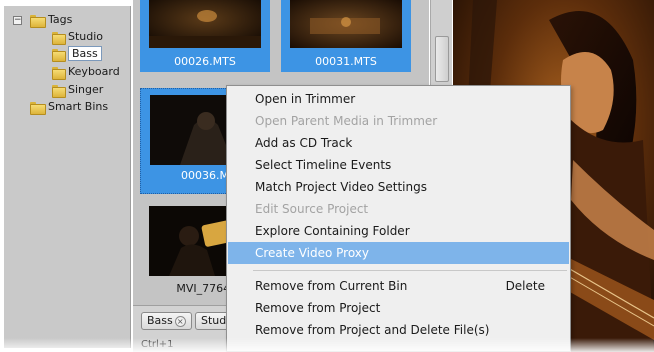 The height and width of the screenshot is (352, 654). What do you see at coordinates (78, 106) in the screenshot?
I see `tree-item-label: Smart Bins` at bounding box center [78, 106].